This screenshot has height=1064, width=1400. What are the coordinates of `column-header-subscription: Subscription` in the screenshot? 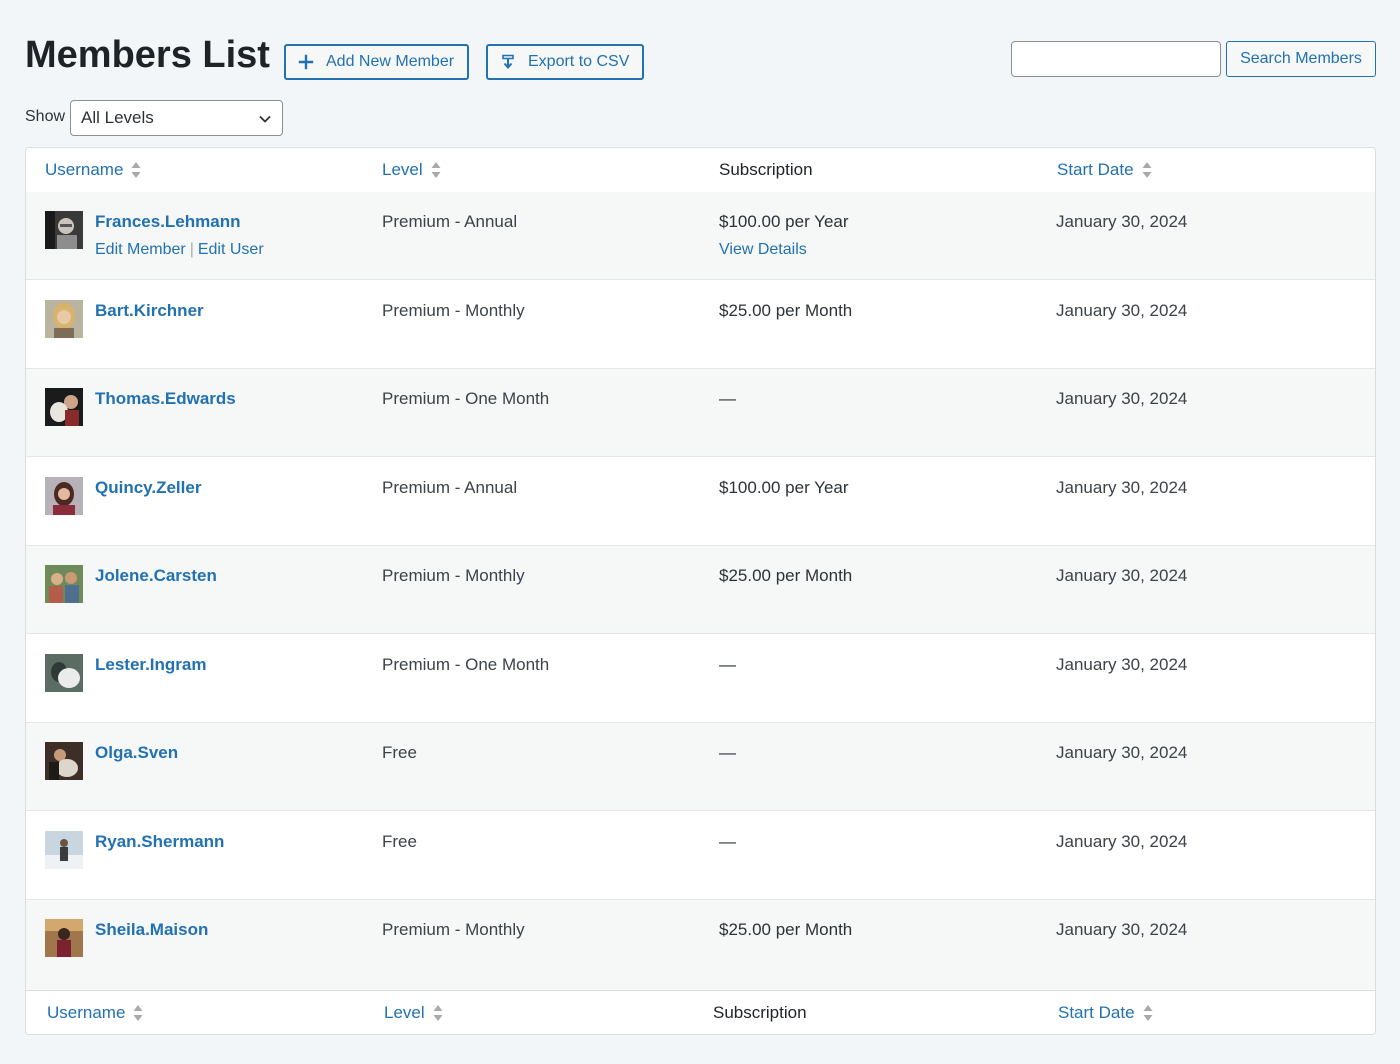 It's located at (766, 170).